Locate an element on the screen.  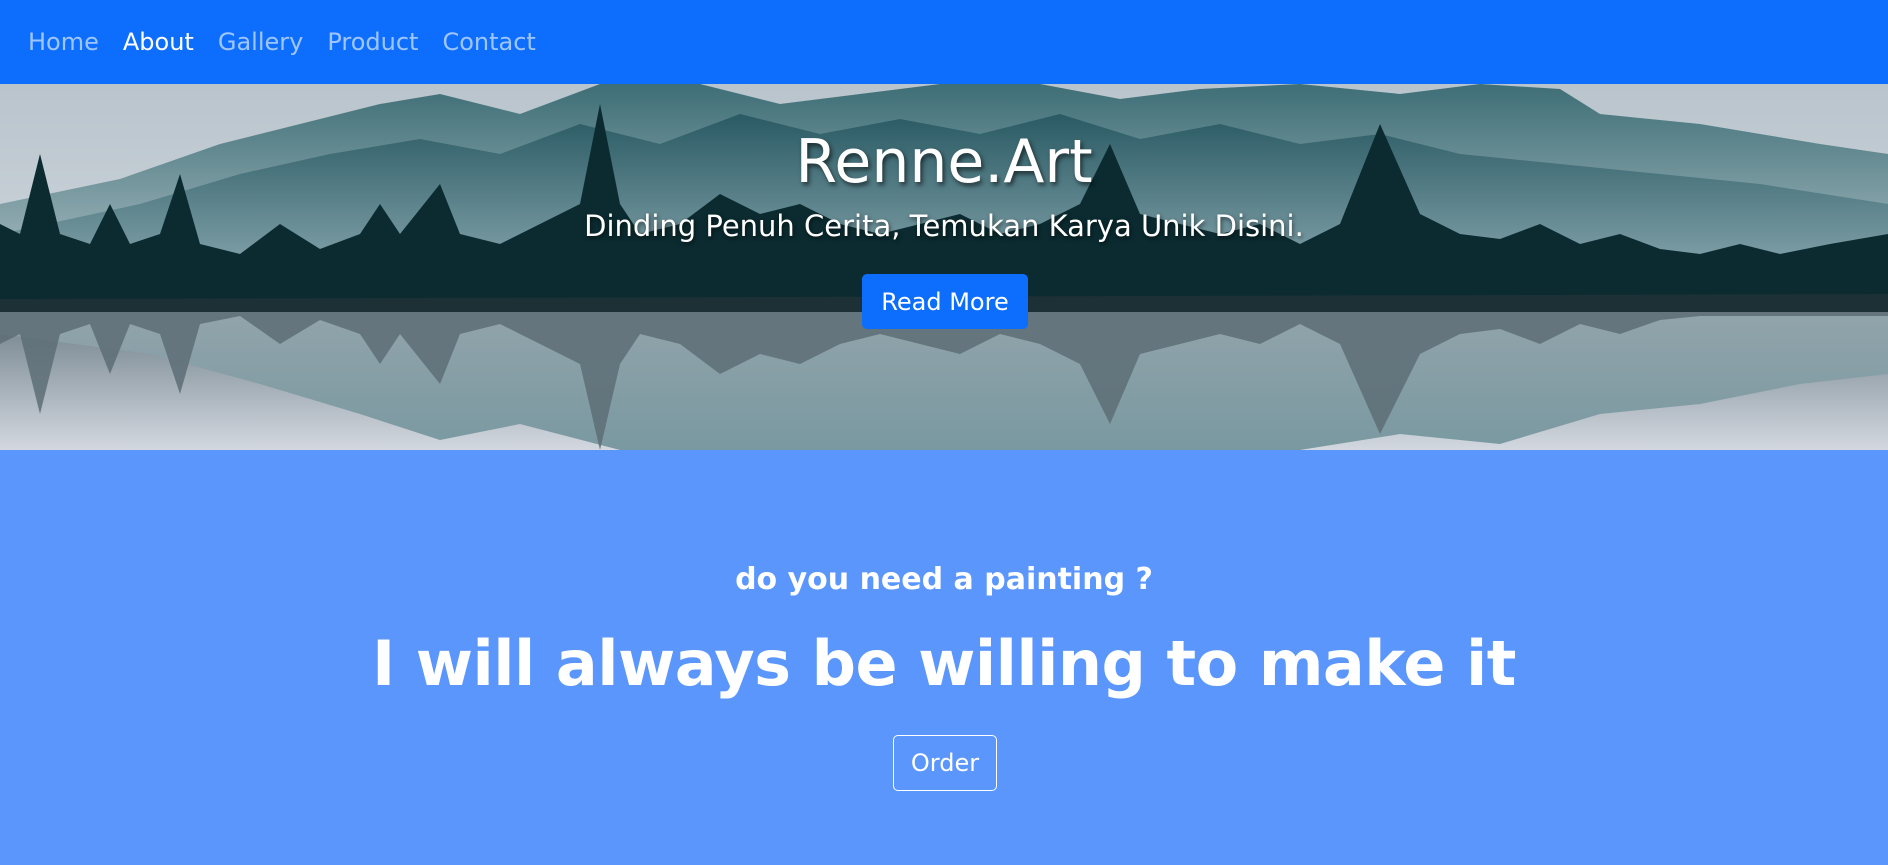
nav-link-home: Home is located at coordinates (63, 42).